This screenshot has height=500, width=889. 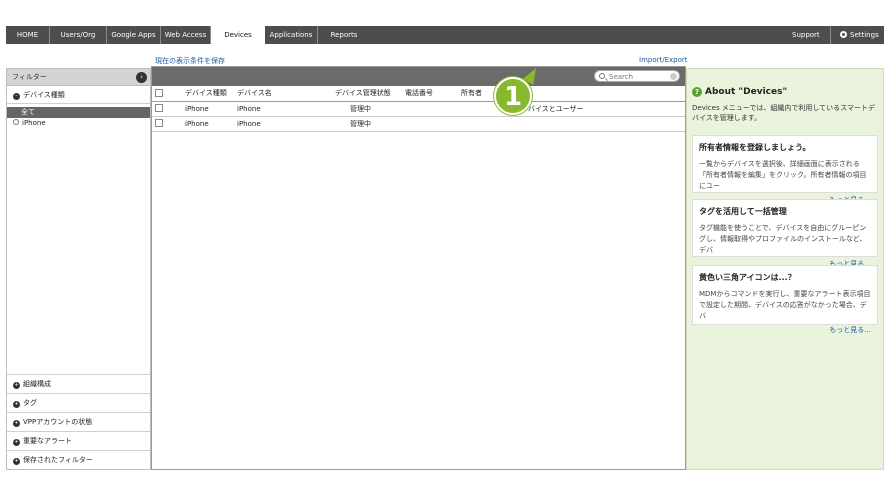 What do you see at coordinates (78, 95) in the screenshot?
I see `section-device-type: – デバイス種類` at bounding box center [78, 95].